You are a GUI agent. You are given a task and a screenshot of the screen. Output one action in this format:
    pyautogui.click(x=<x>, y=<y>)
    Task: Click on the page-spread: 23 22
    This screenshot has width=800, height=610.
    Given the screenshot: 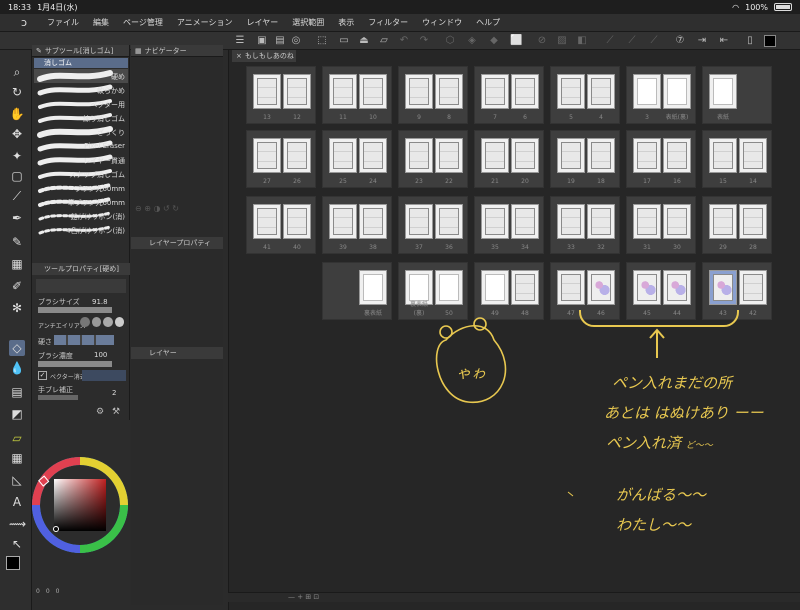 What is the action you would take?
    pyautogui.click(x=433, y=159)
    